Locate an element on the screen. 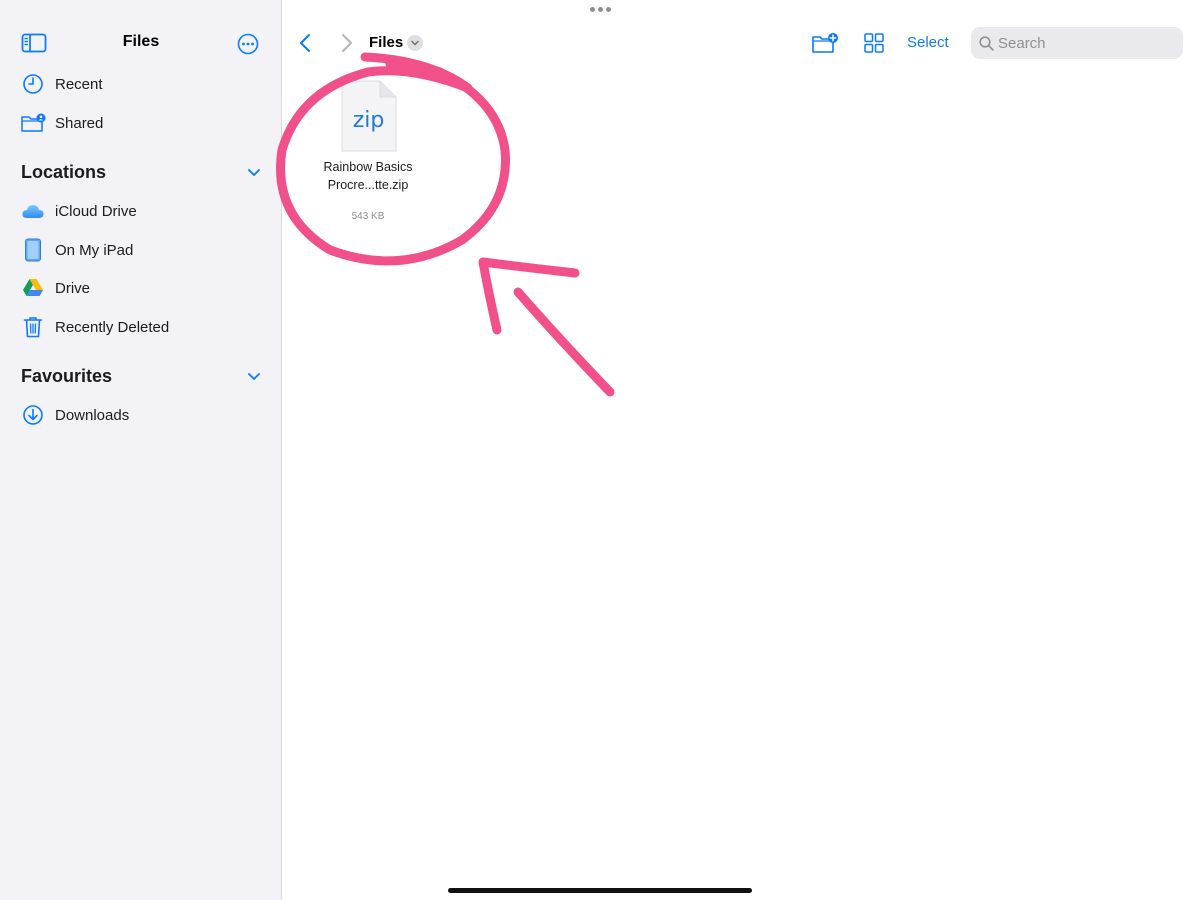  section-title-locations: Locations is located at coordinates (64, 172).